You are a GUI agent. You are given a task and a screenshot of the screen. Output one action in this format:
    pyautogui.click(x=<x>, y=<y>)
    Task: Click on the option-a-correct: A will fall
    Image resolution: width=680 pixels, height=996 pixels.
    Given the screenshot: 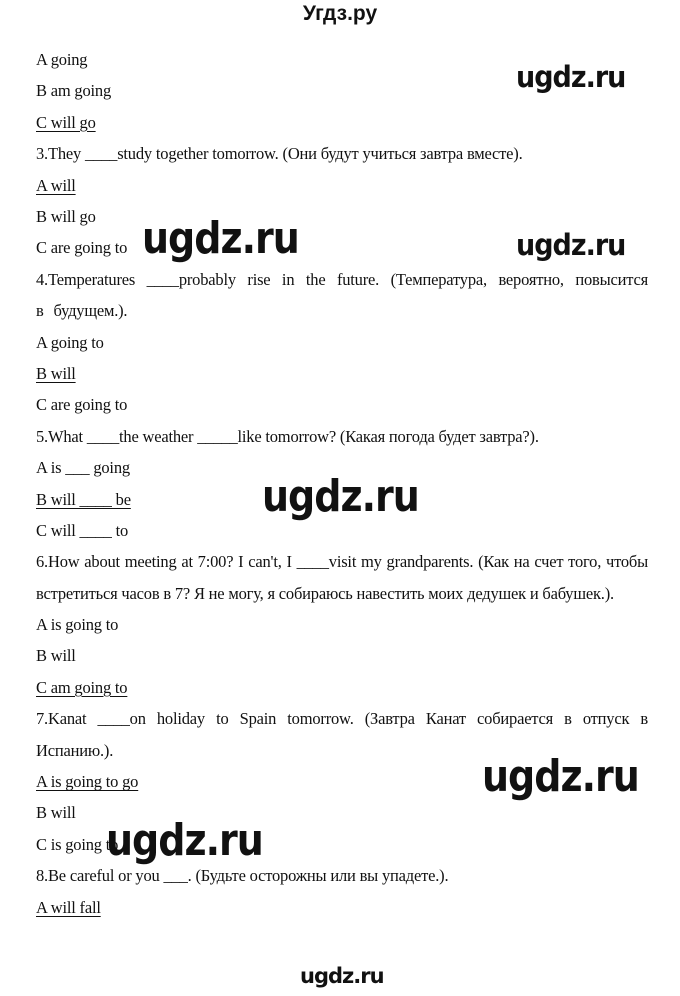 What is the action you would take?
    pyautogui.click(x=68, y=907)
    